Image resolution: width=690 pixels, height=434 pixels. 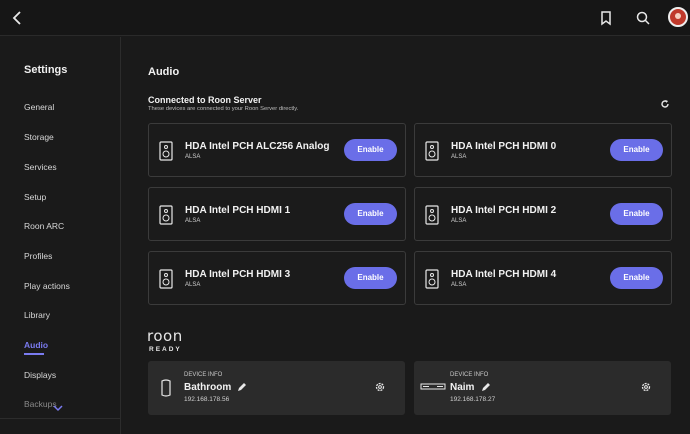 I want to click on device-card: HDA Intel PCH HDMI 3 ALSA Enable, so click(x=277, y=278).